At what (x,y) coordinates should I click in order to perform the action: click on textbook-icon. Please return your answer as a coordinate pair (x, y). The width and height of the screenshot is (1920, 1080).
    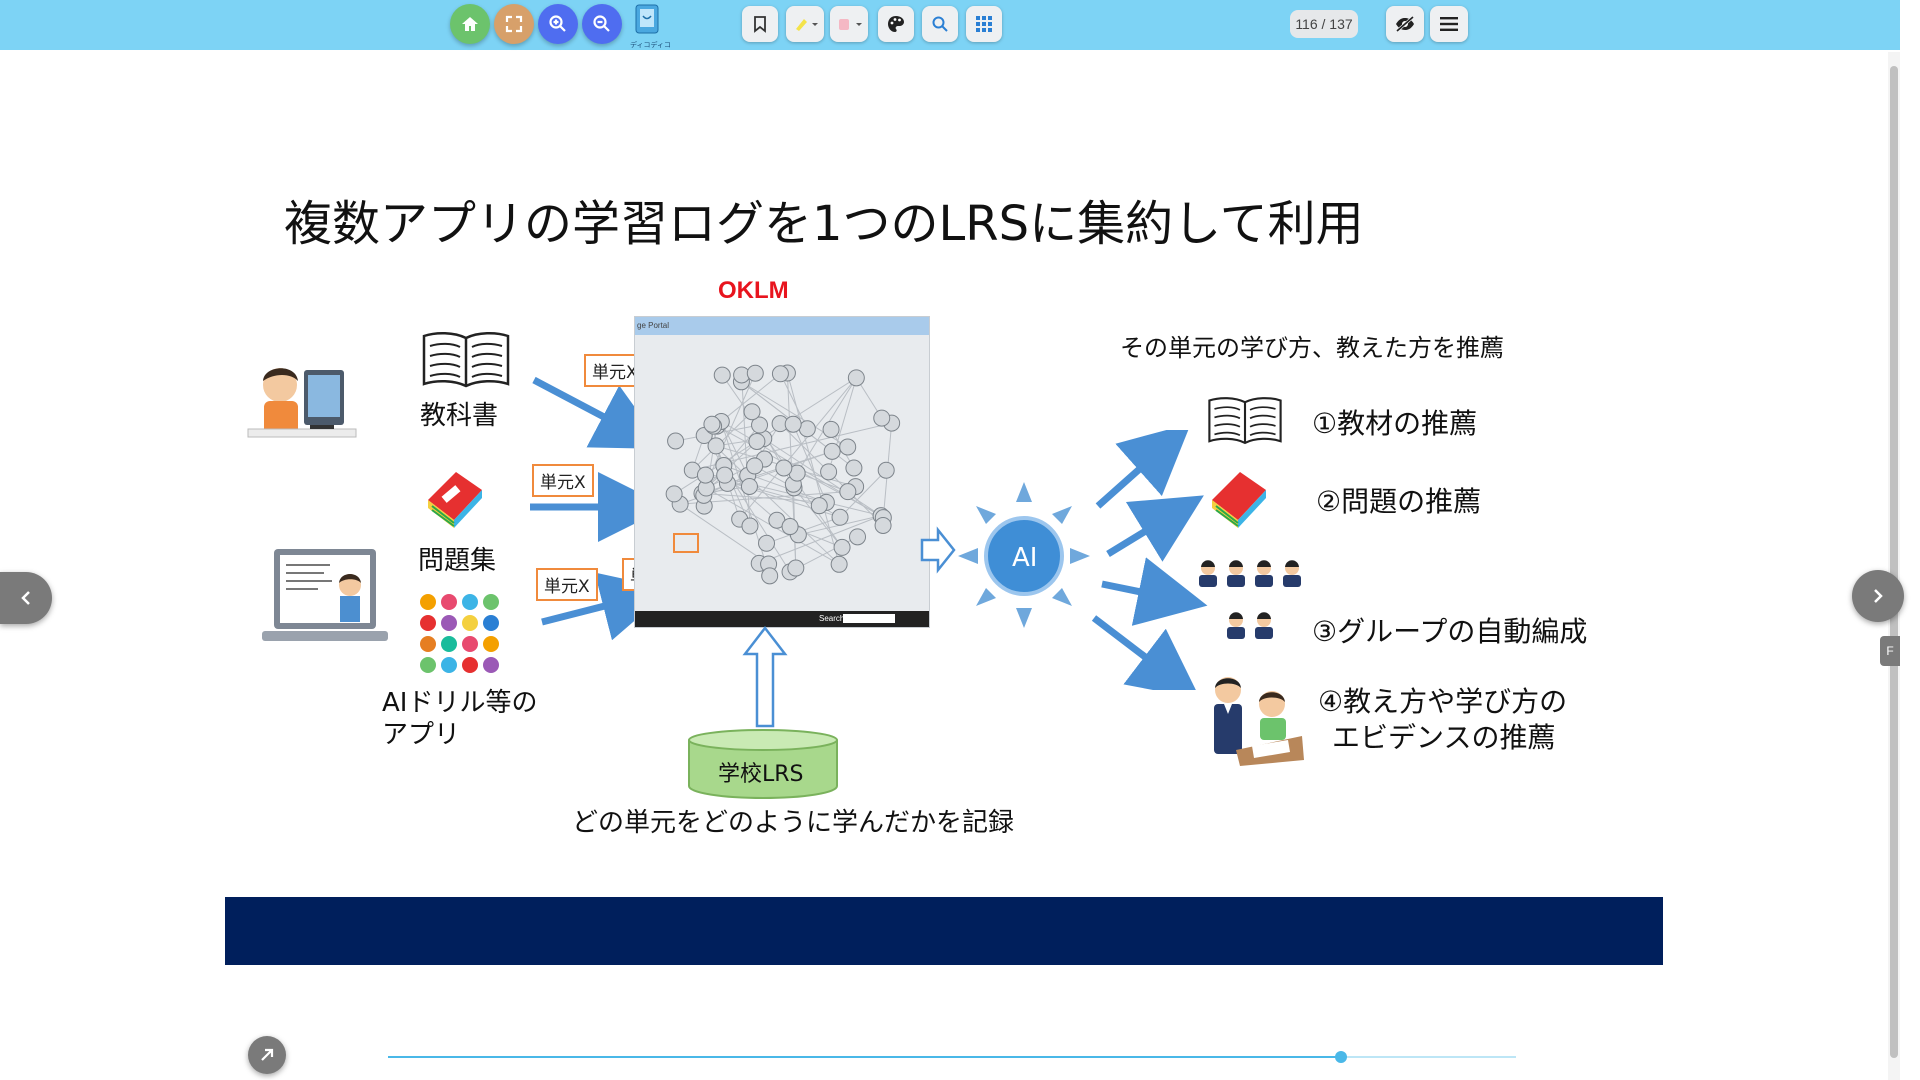
    Looking at the image, I should click on (466, 360).